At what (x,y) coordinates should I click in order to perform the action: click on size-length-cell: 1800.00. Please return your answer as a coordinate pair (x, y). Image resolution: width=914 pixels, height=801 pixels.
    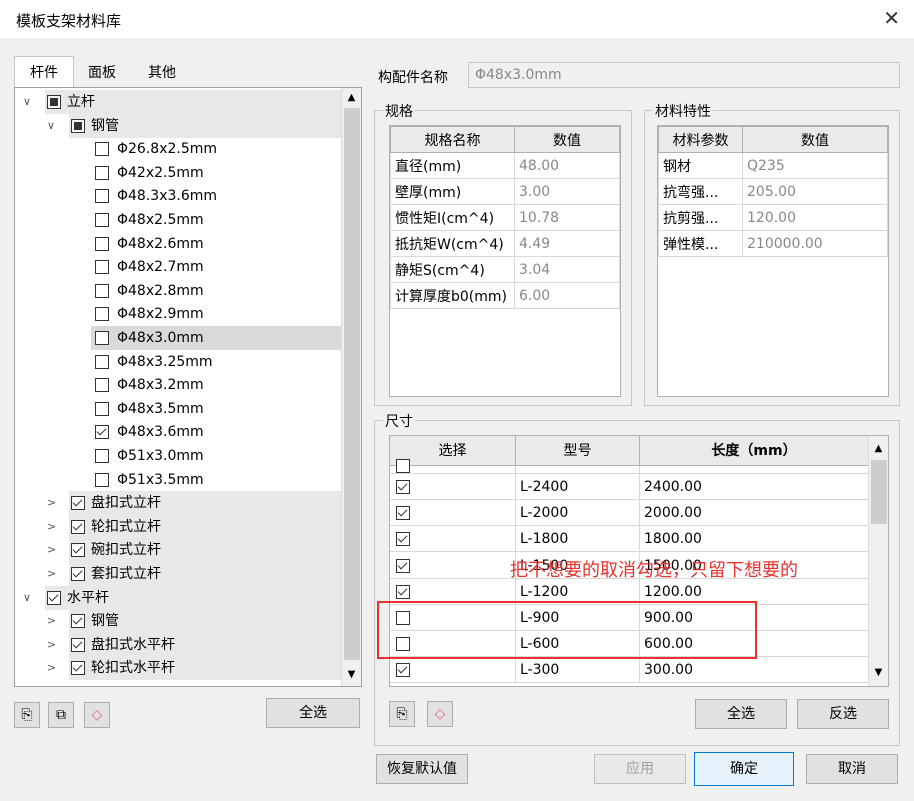
    Looking at the image, I should click on (754, 539).